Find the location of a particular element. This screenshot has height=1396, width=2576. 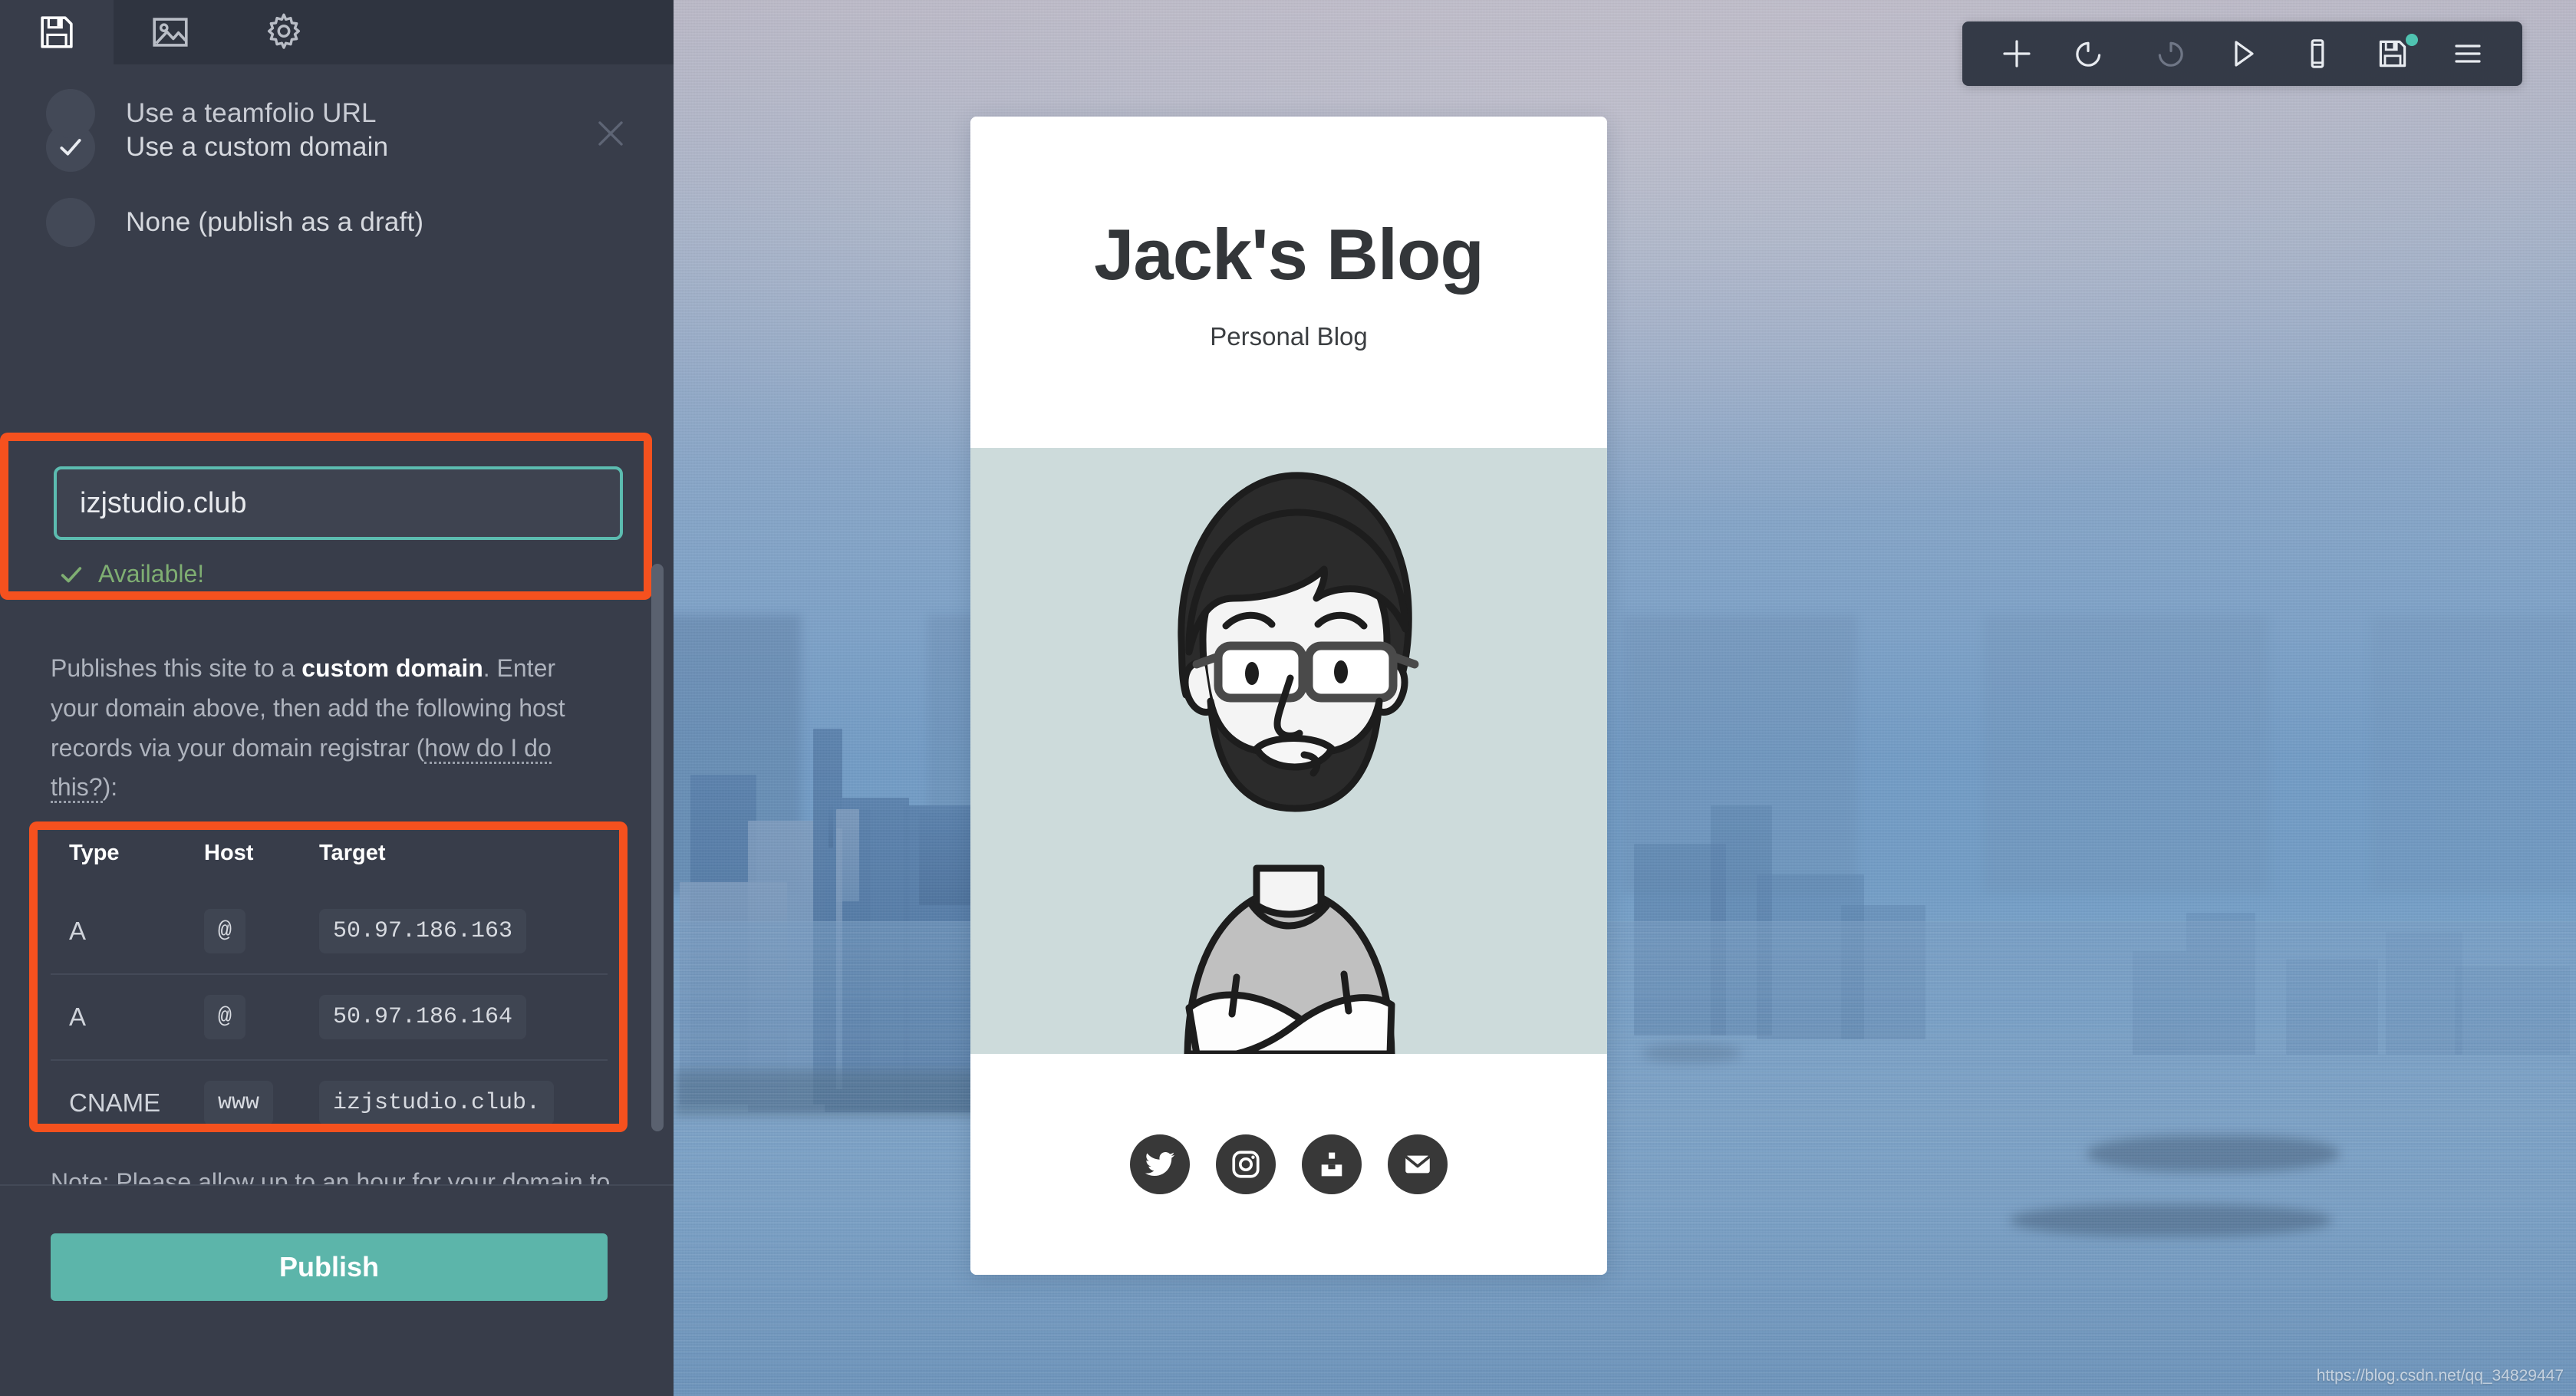

table-row: A @ 50.97.186.164 is located at coordinates (329, 1016).